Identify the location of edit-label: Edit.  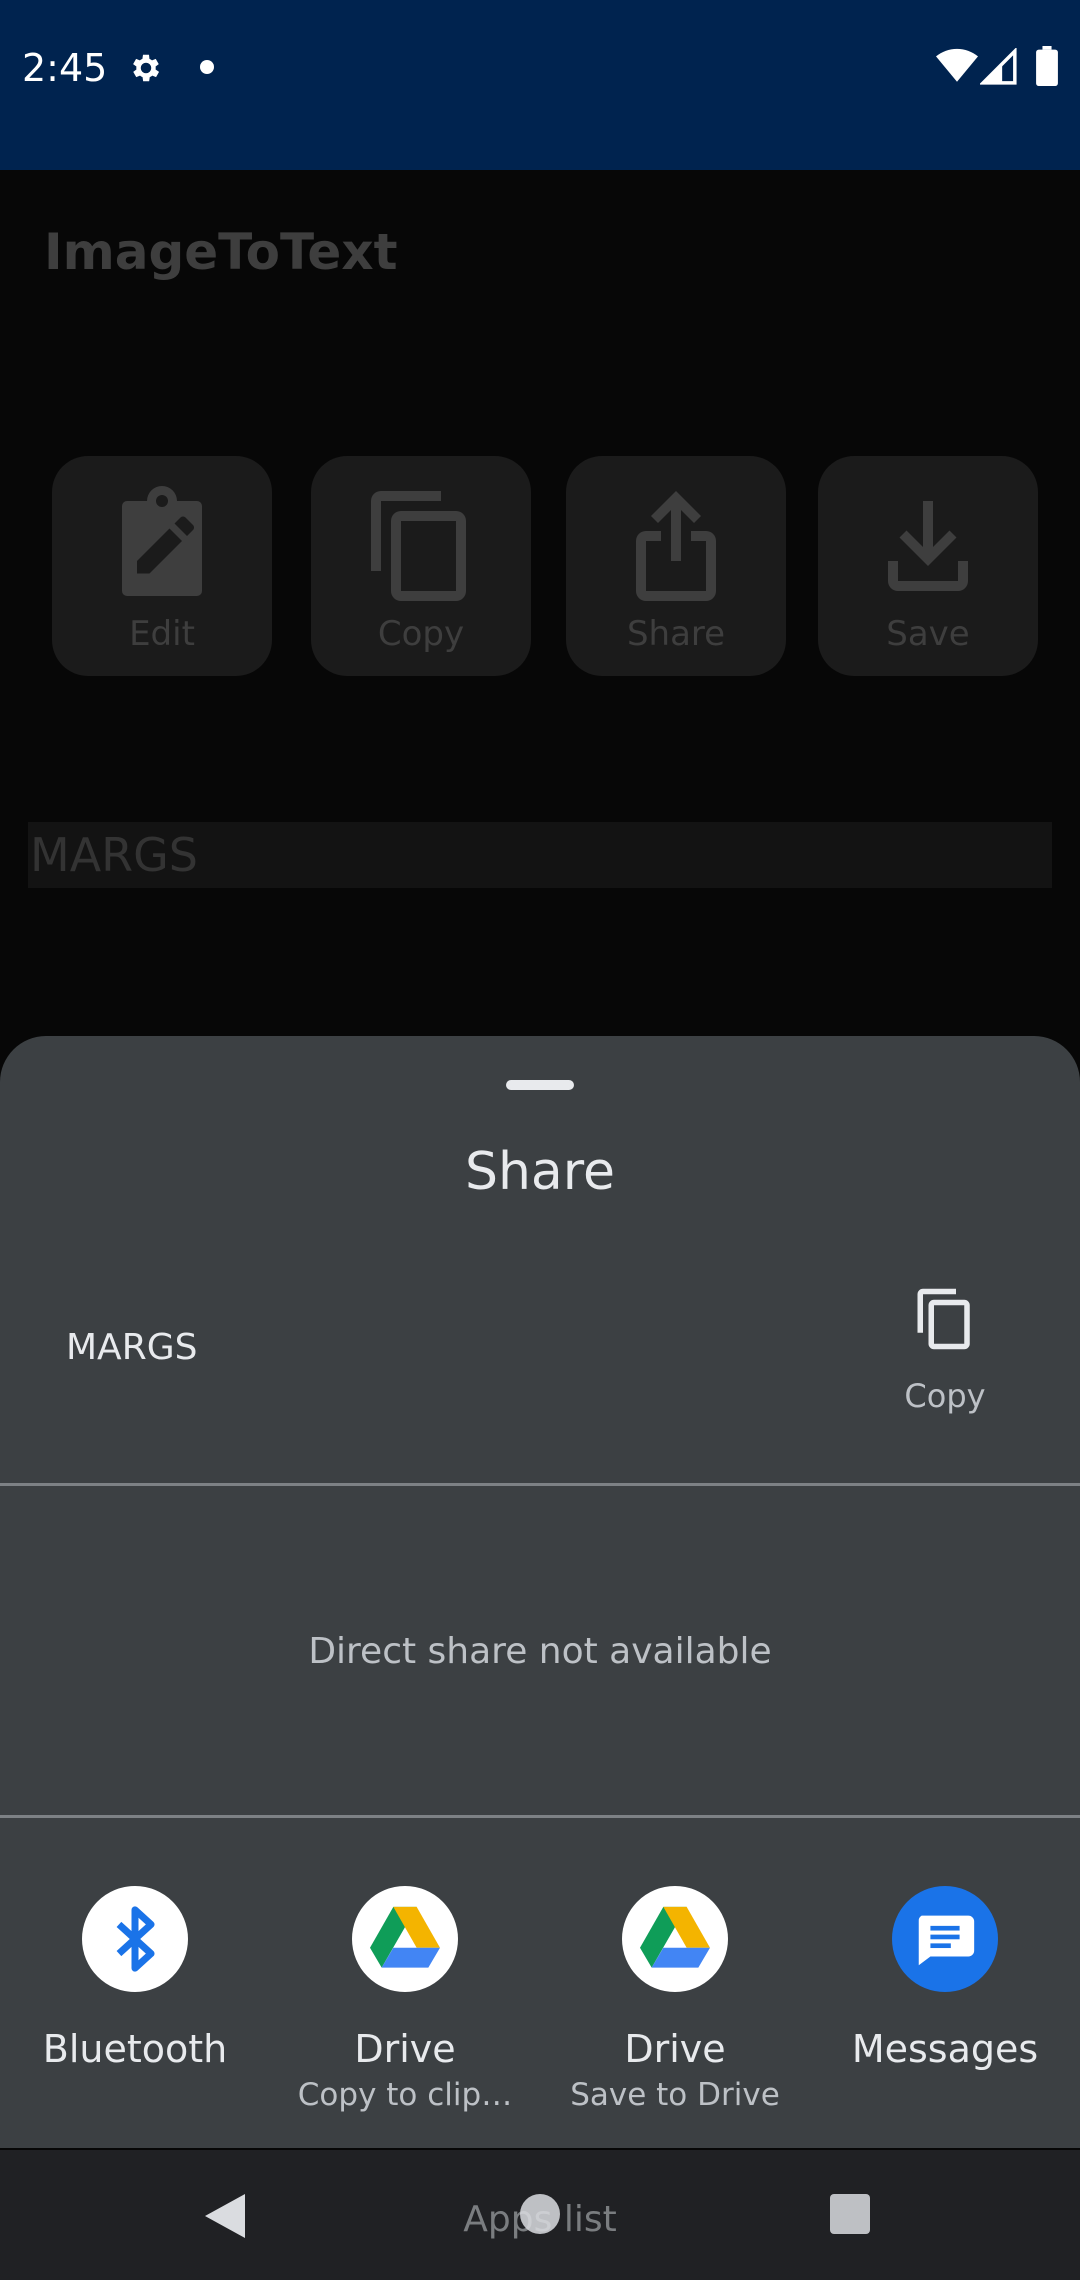
(162, 634).